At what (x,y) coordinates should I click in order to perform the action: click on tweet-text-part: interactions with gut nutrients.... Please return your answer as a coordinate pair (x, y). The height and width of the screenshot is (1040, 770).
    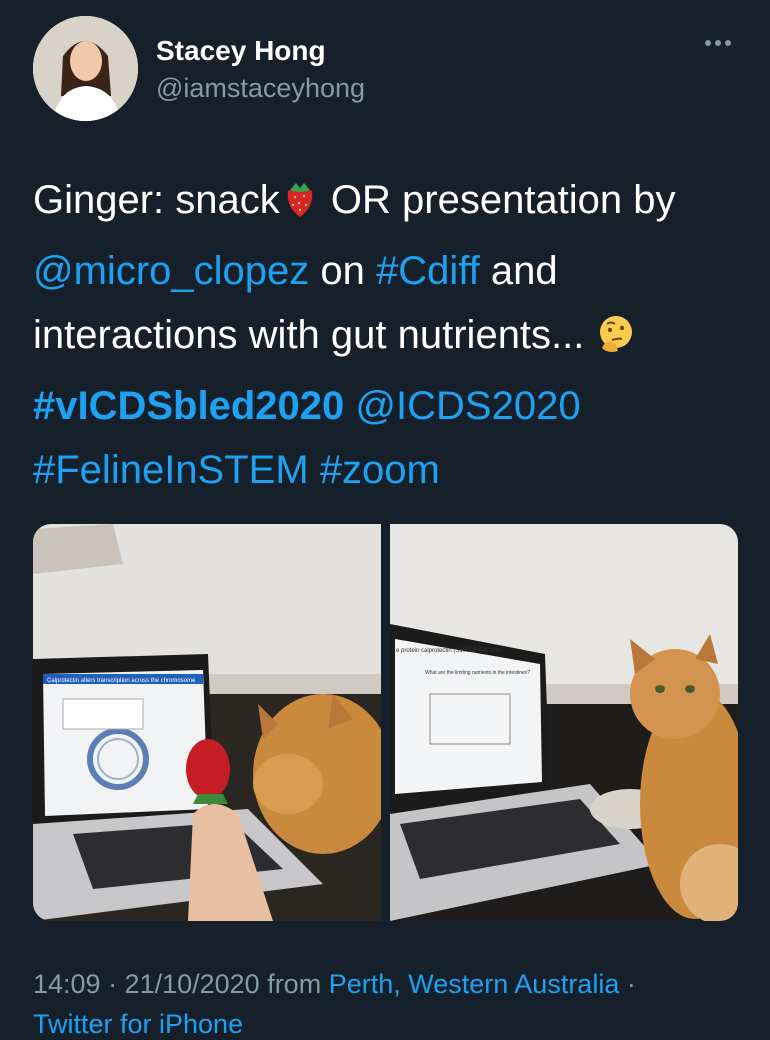
    Looking at the image, I should click on (314, 335).